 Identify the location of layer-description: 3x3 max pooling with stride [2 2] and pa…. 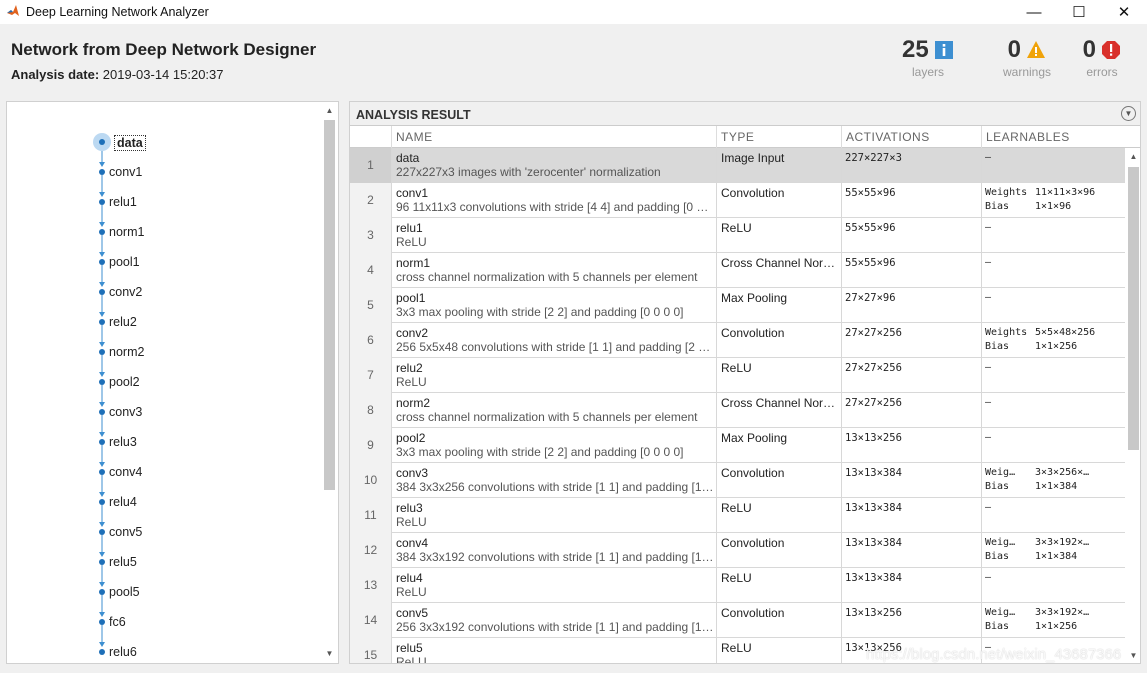
(540, 452).